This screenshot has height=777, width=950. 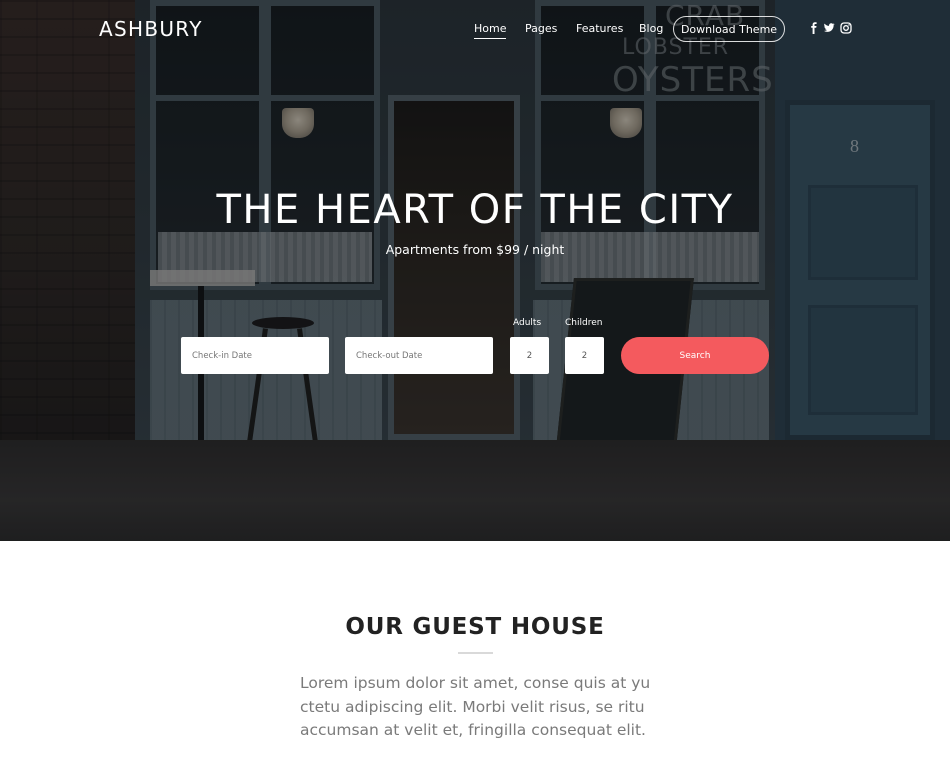 I want to click on twitter-icon, so click(x=829, y=28).